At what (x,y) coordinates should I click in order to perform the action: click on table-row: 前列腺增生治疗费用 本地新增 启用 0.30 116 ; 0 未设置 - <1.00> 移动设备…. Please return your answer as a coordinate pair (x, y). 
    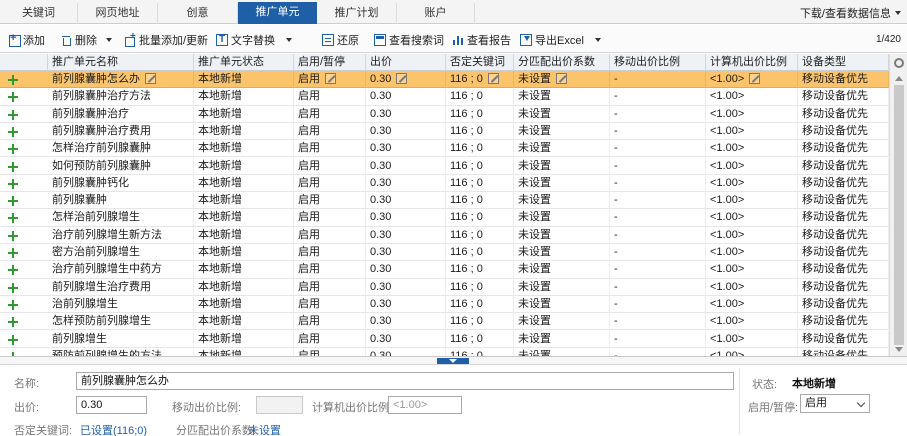
    Looking at the image, I should click on (444, 287).